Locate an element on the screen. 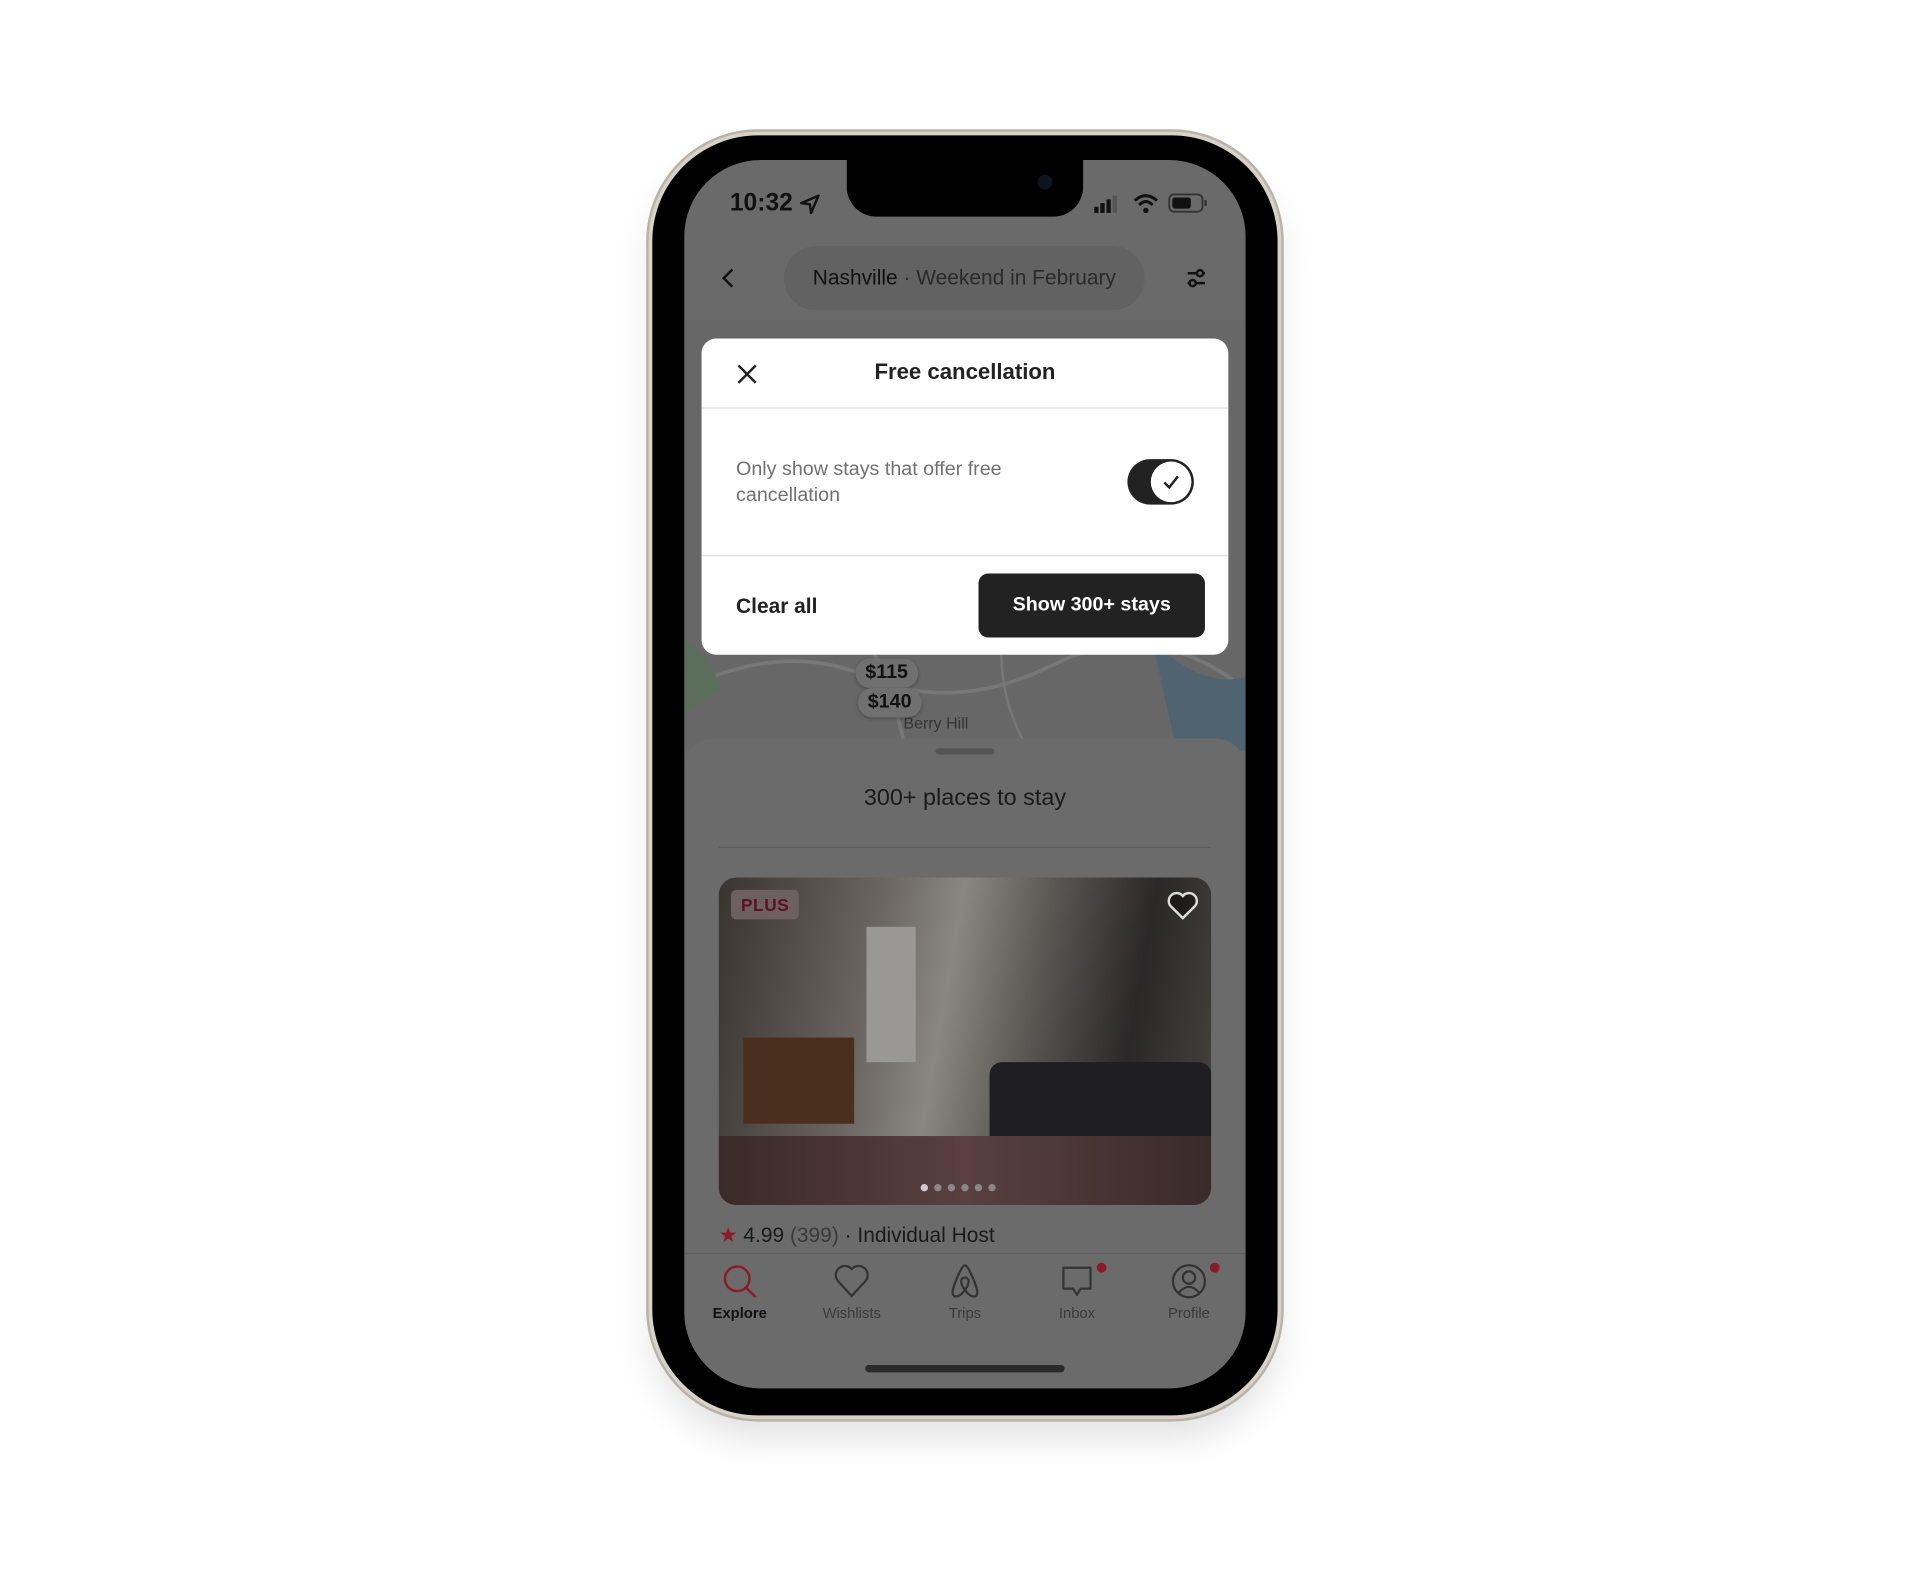  rating: 4.99 is located at coordinates (764, 1235).